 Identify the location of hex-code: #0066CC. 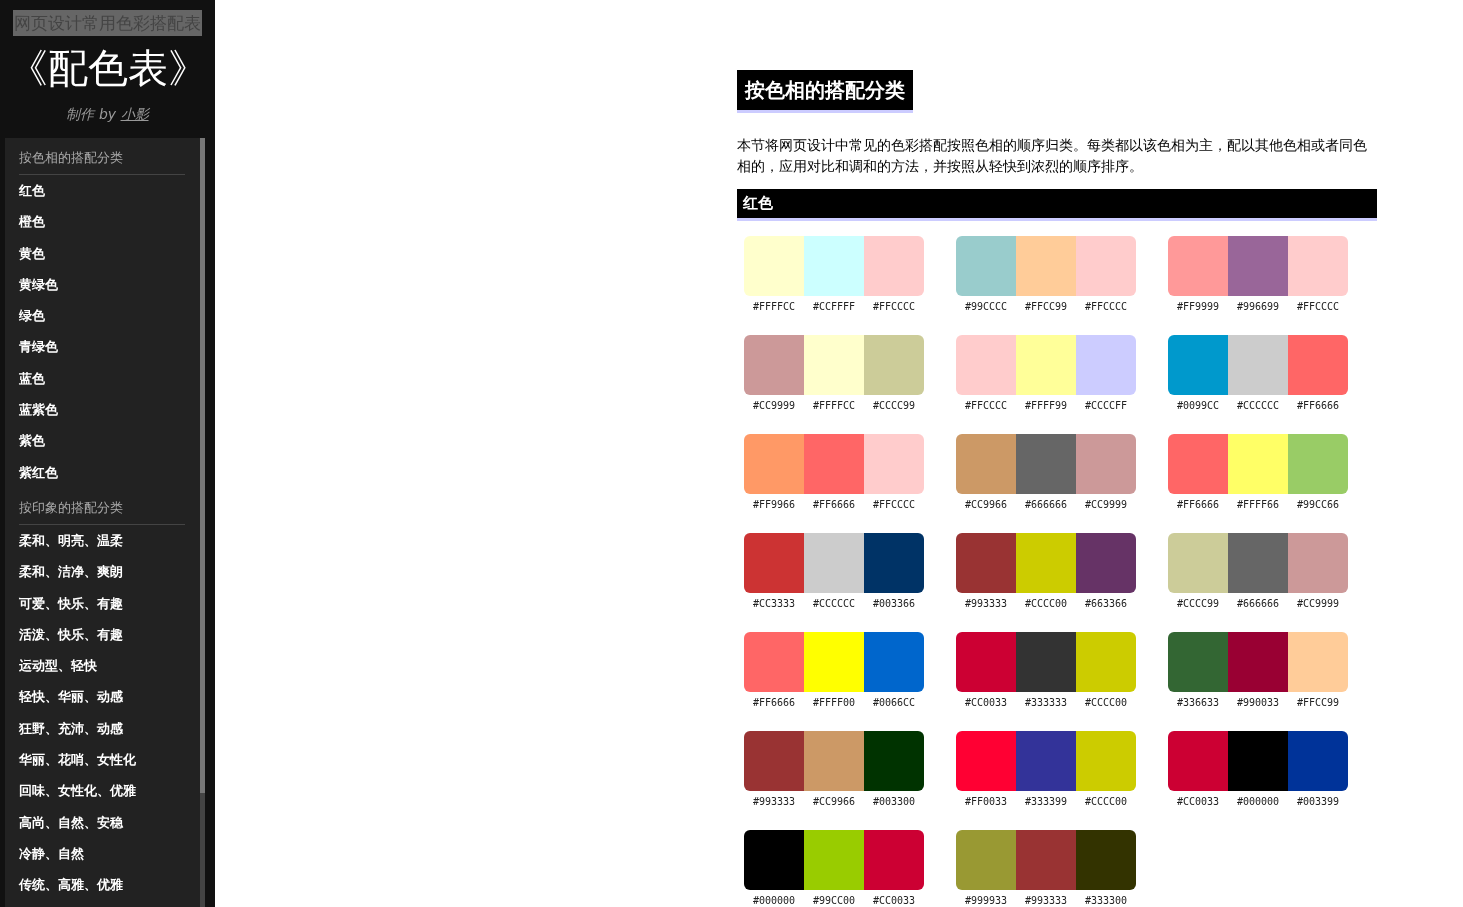
(894, 703).